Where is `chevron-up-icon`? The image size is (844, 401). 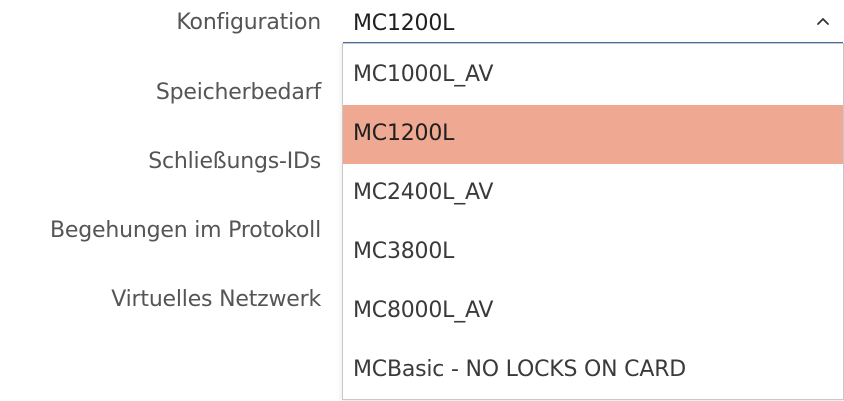
chevron-up-icon is located at coordinates (823, 22).